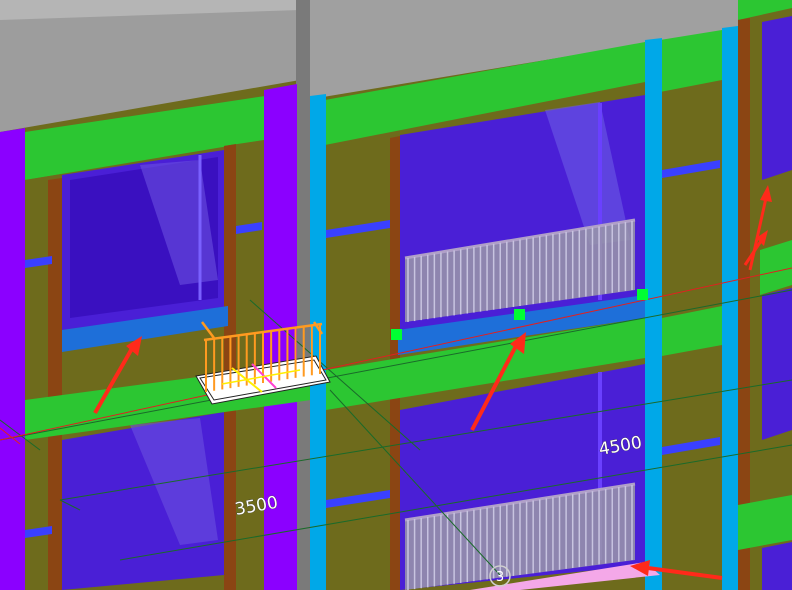 Image resolution: width=792 pixels, height=590 pixels. I want to click on column-cyan-far, so click(730, 308).